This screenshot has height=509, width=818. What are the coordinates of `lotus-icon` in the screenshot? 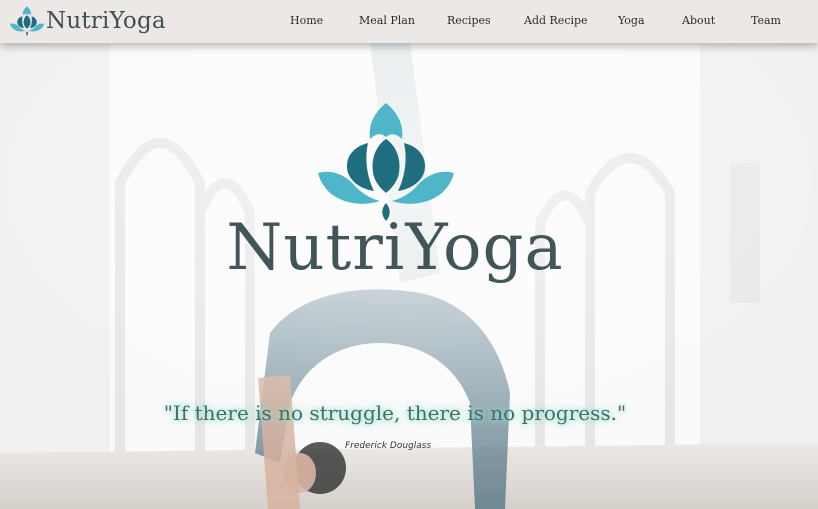 It's located at (27, 21).